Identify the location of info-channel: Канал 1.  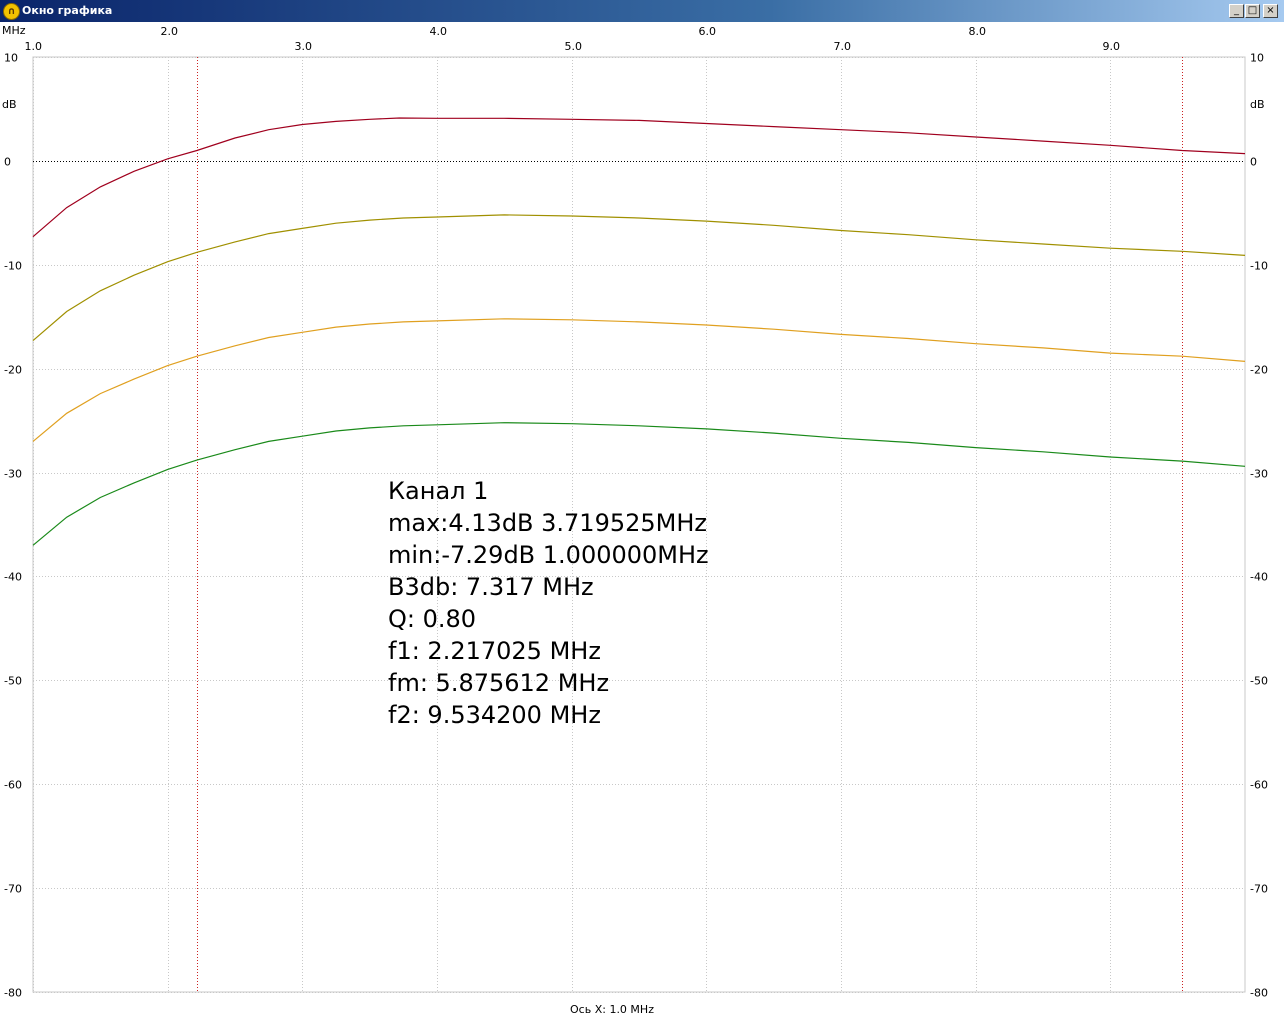
(438, 491).